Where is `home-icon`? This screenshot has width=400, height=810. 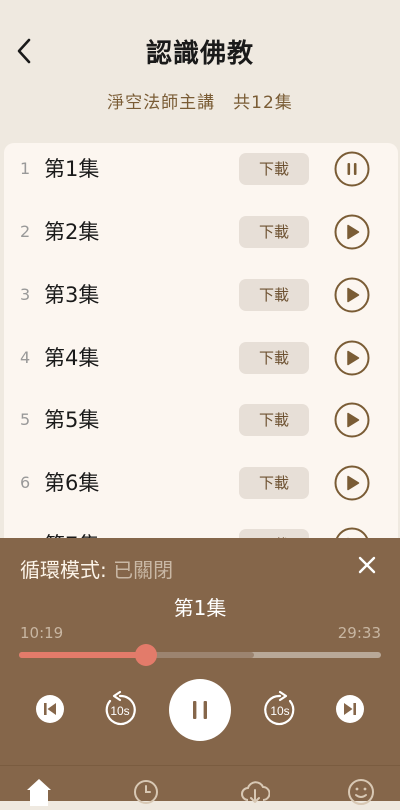 home-icon is located at coordinates (39, 792).